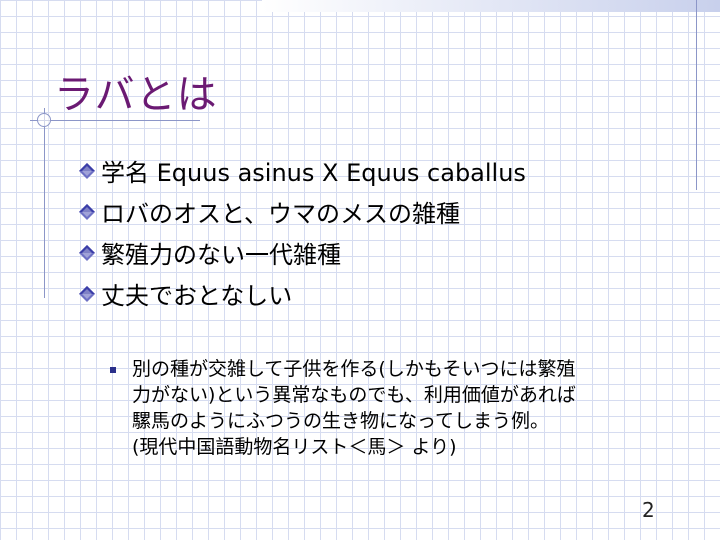 The height and width of the screenshot is (540, 720). What do you see at coordinates (491, 6) in the screenshot?
I see `top-gradient-band` at bounding box center [491, 6].